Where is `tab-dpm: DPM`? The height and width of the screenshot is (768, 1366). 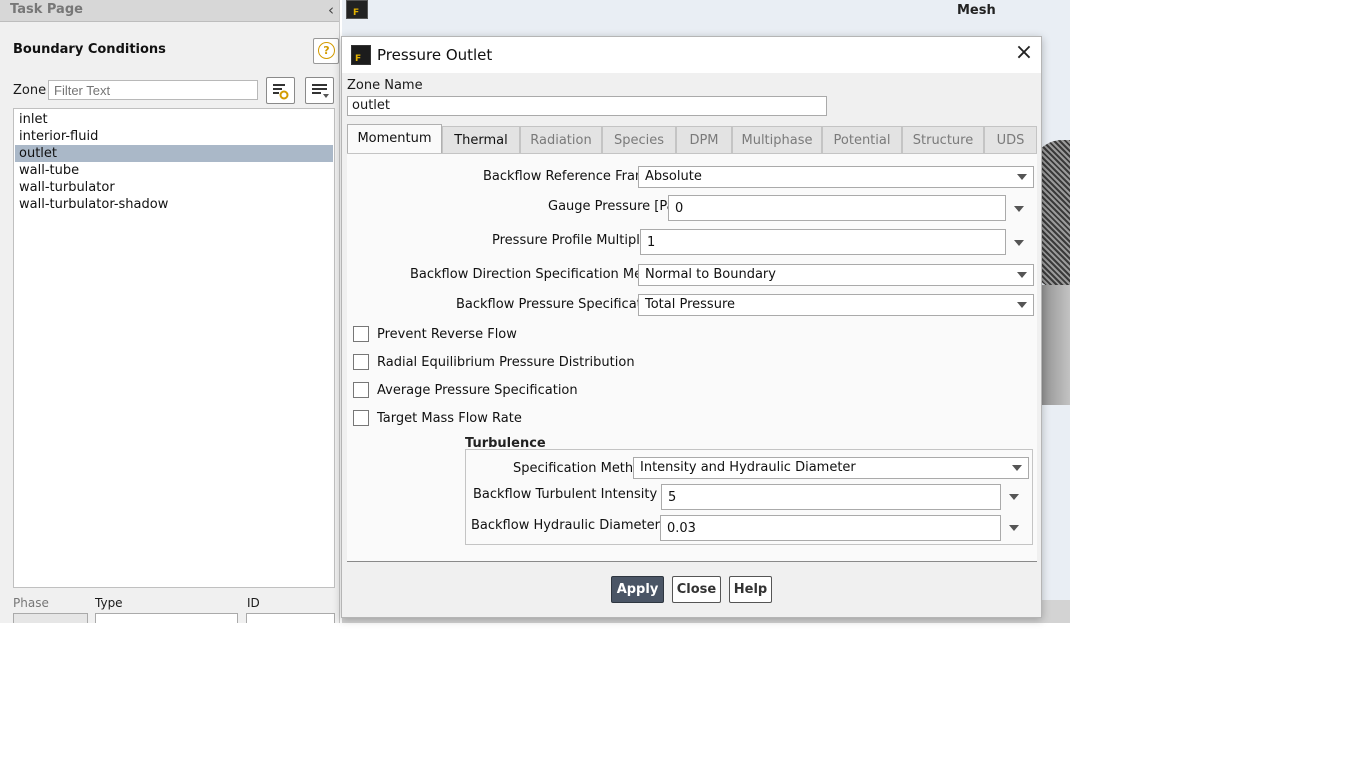 tab-dpm: DPM is located at coordinates (704, 139).